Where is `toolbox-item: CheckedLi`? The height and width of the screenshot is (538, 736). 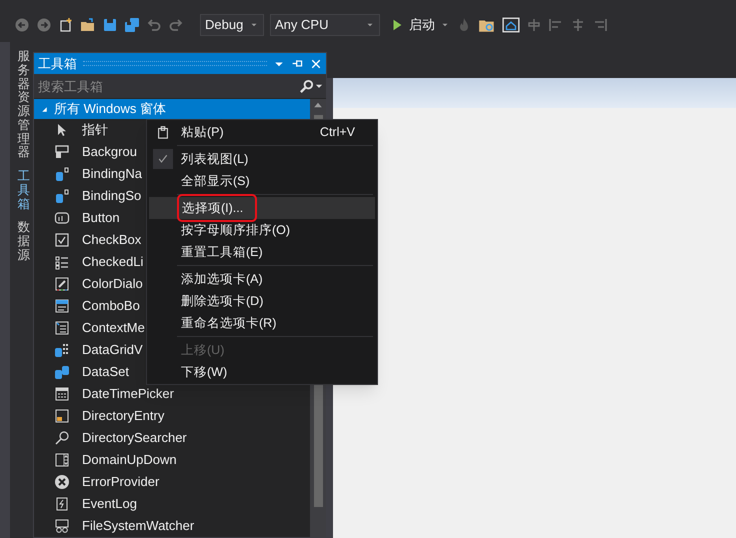
toolbox-item: CheckedLi is located at coordinates (113, 262).